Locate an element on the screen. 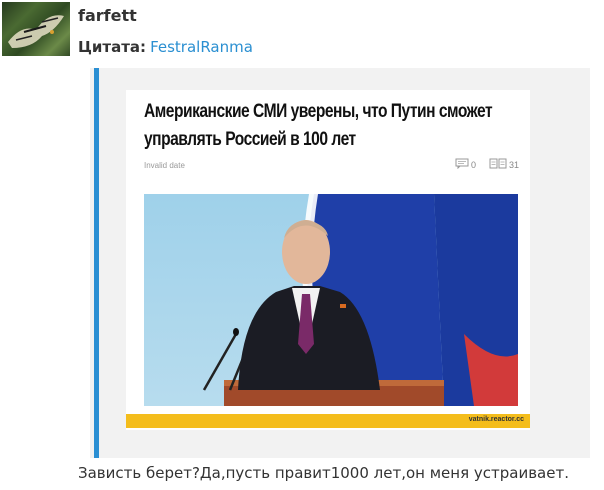 This screenshot has width=604, height=490. avatar is located at coordinates (36, 29).